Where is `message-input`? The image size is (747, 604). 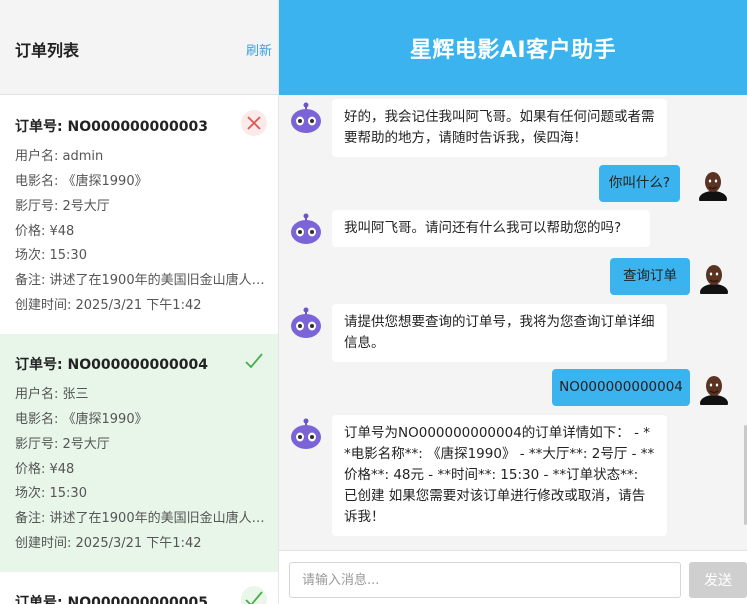 message-input is located at coordinates (485, 580).